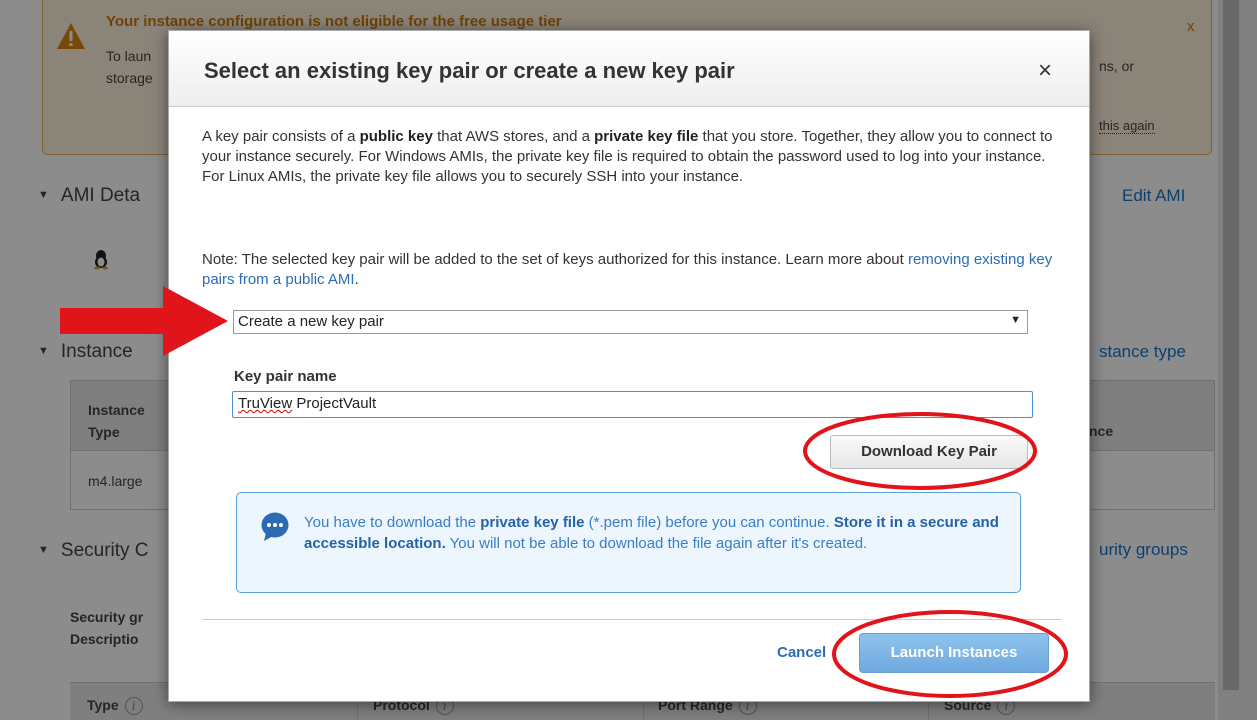  What do you see at coordinates (920, 451) in the screenshot?
I see `download-highlight-circle` at bounding box center [920, 451].